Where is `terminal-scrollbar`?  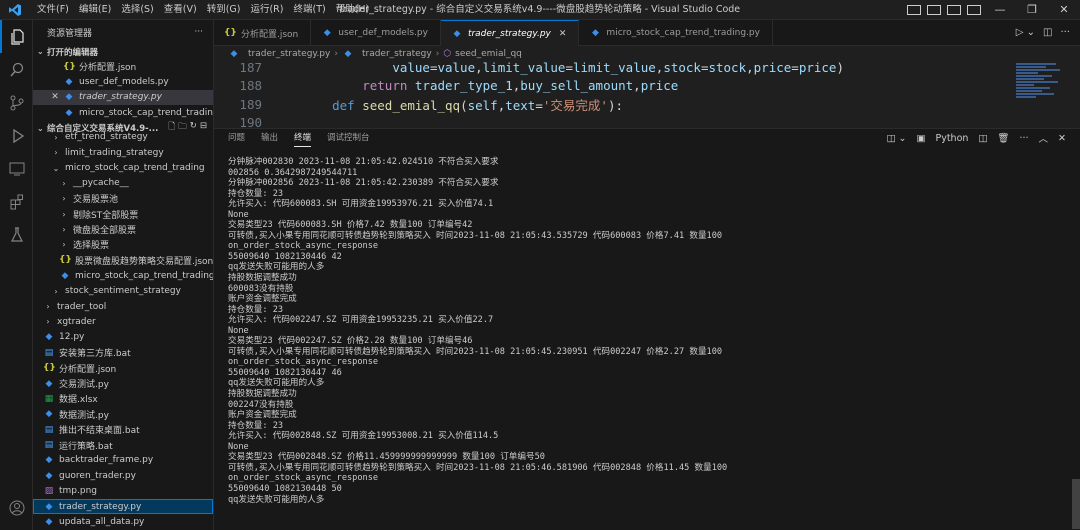 terminal-scrollbar is located at coordinates (1076, 504).